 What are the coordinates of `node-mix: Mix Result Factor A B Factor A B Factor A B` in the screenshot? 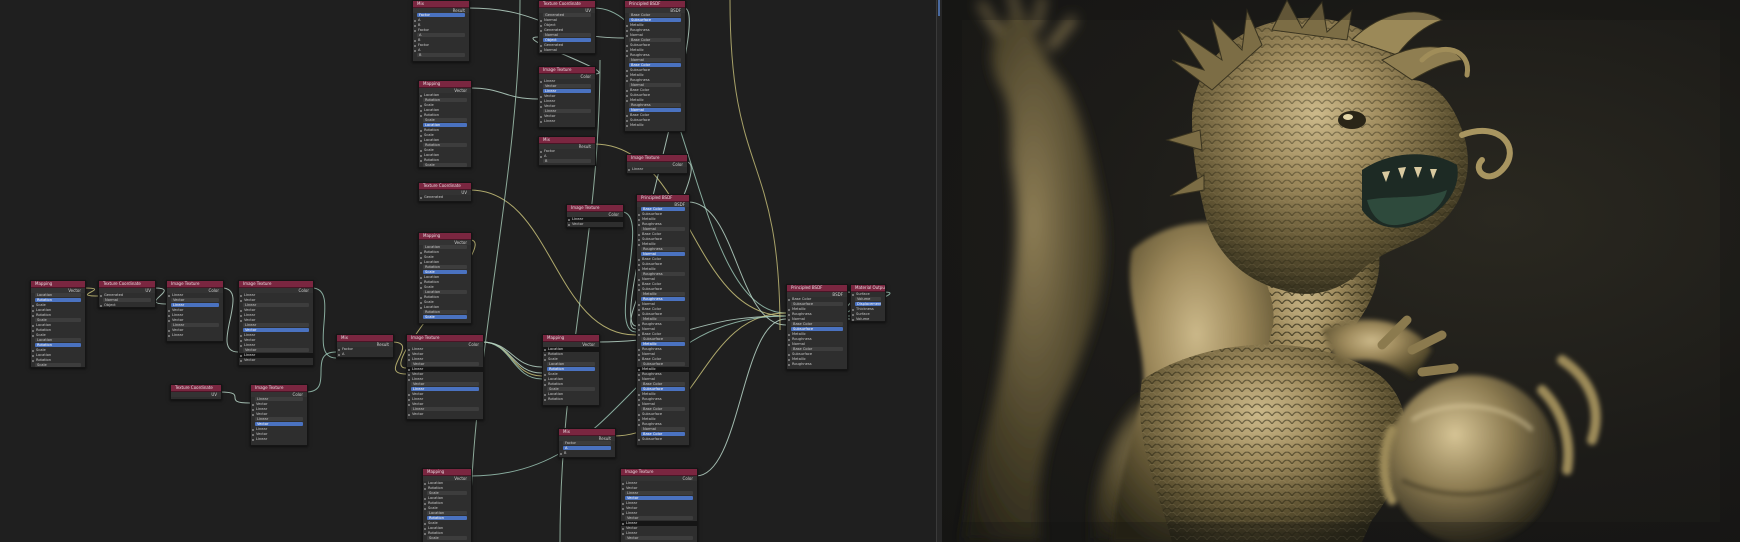 It's located at (441, 31).